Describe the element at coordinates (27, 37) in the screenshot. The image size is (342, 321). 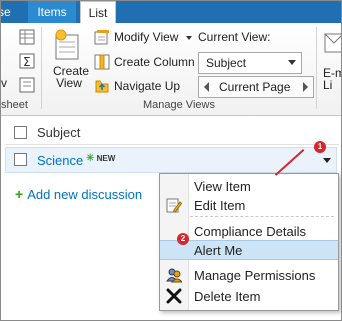
I see `datasheet-icon` at that location.